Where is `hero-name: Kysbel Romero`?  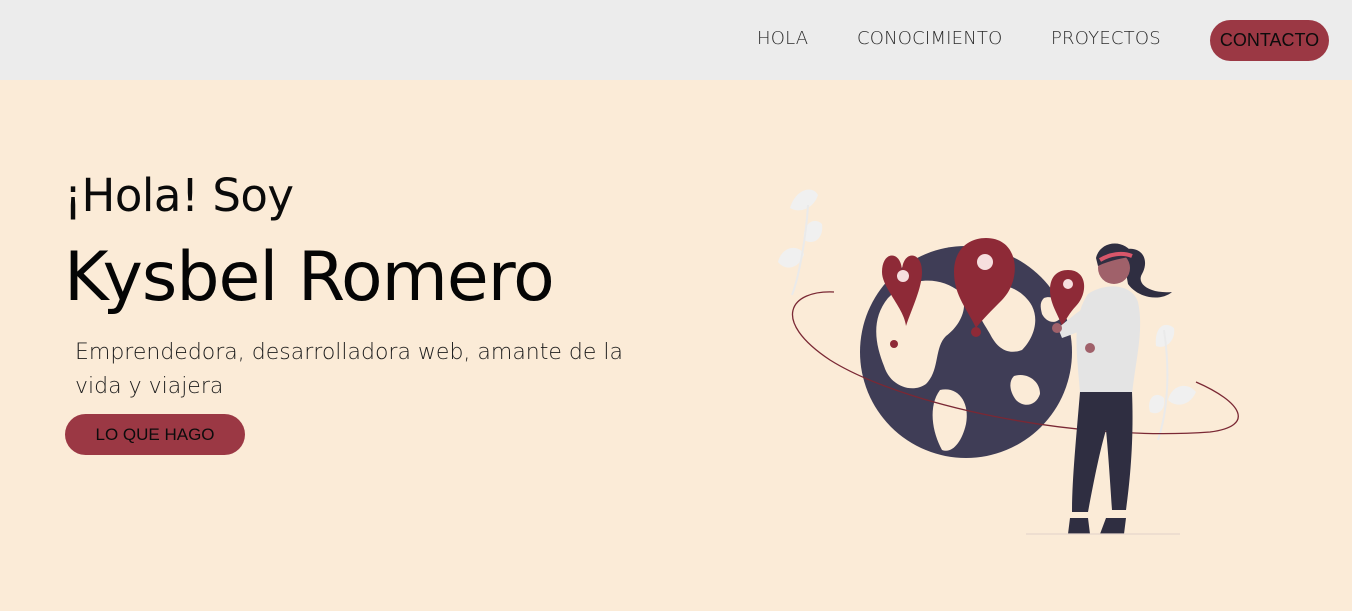
hero-name: Kysbel Romero is located at coordinates (309, 277).